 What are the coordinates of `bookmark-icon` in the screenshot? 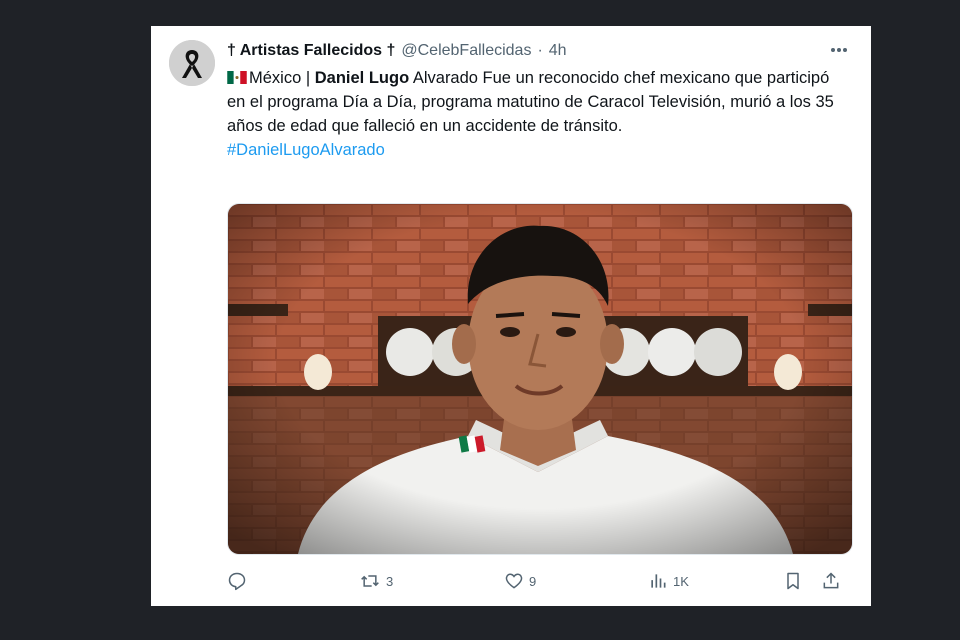 It's located at (793, 581).